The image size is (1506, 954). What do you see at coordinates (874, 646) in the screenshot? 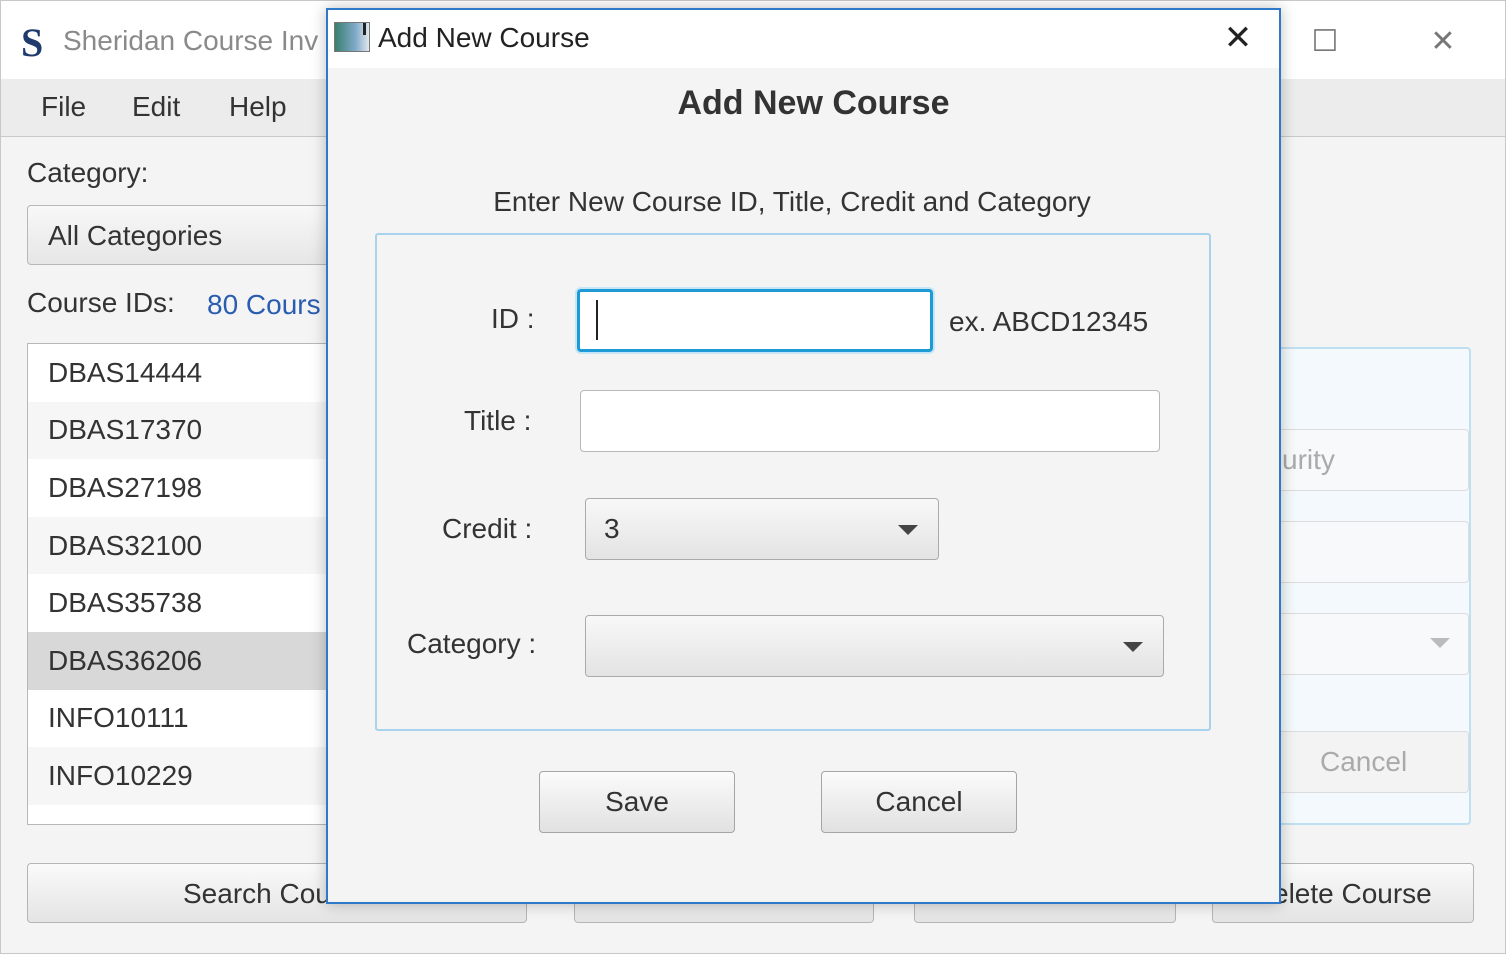
I see `category-dropdown` at bounding box center [874, 646].